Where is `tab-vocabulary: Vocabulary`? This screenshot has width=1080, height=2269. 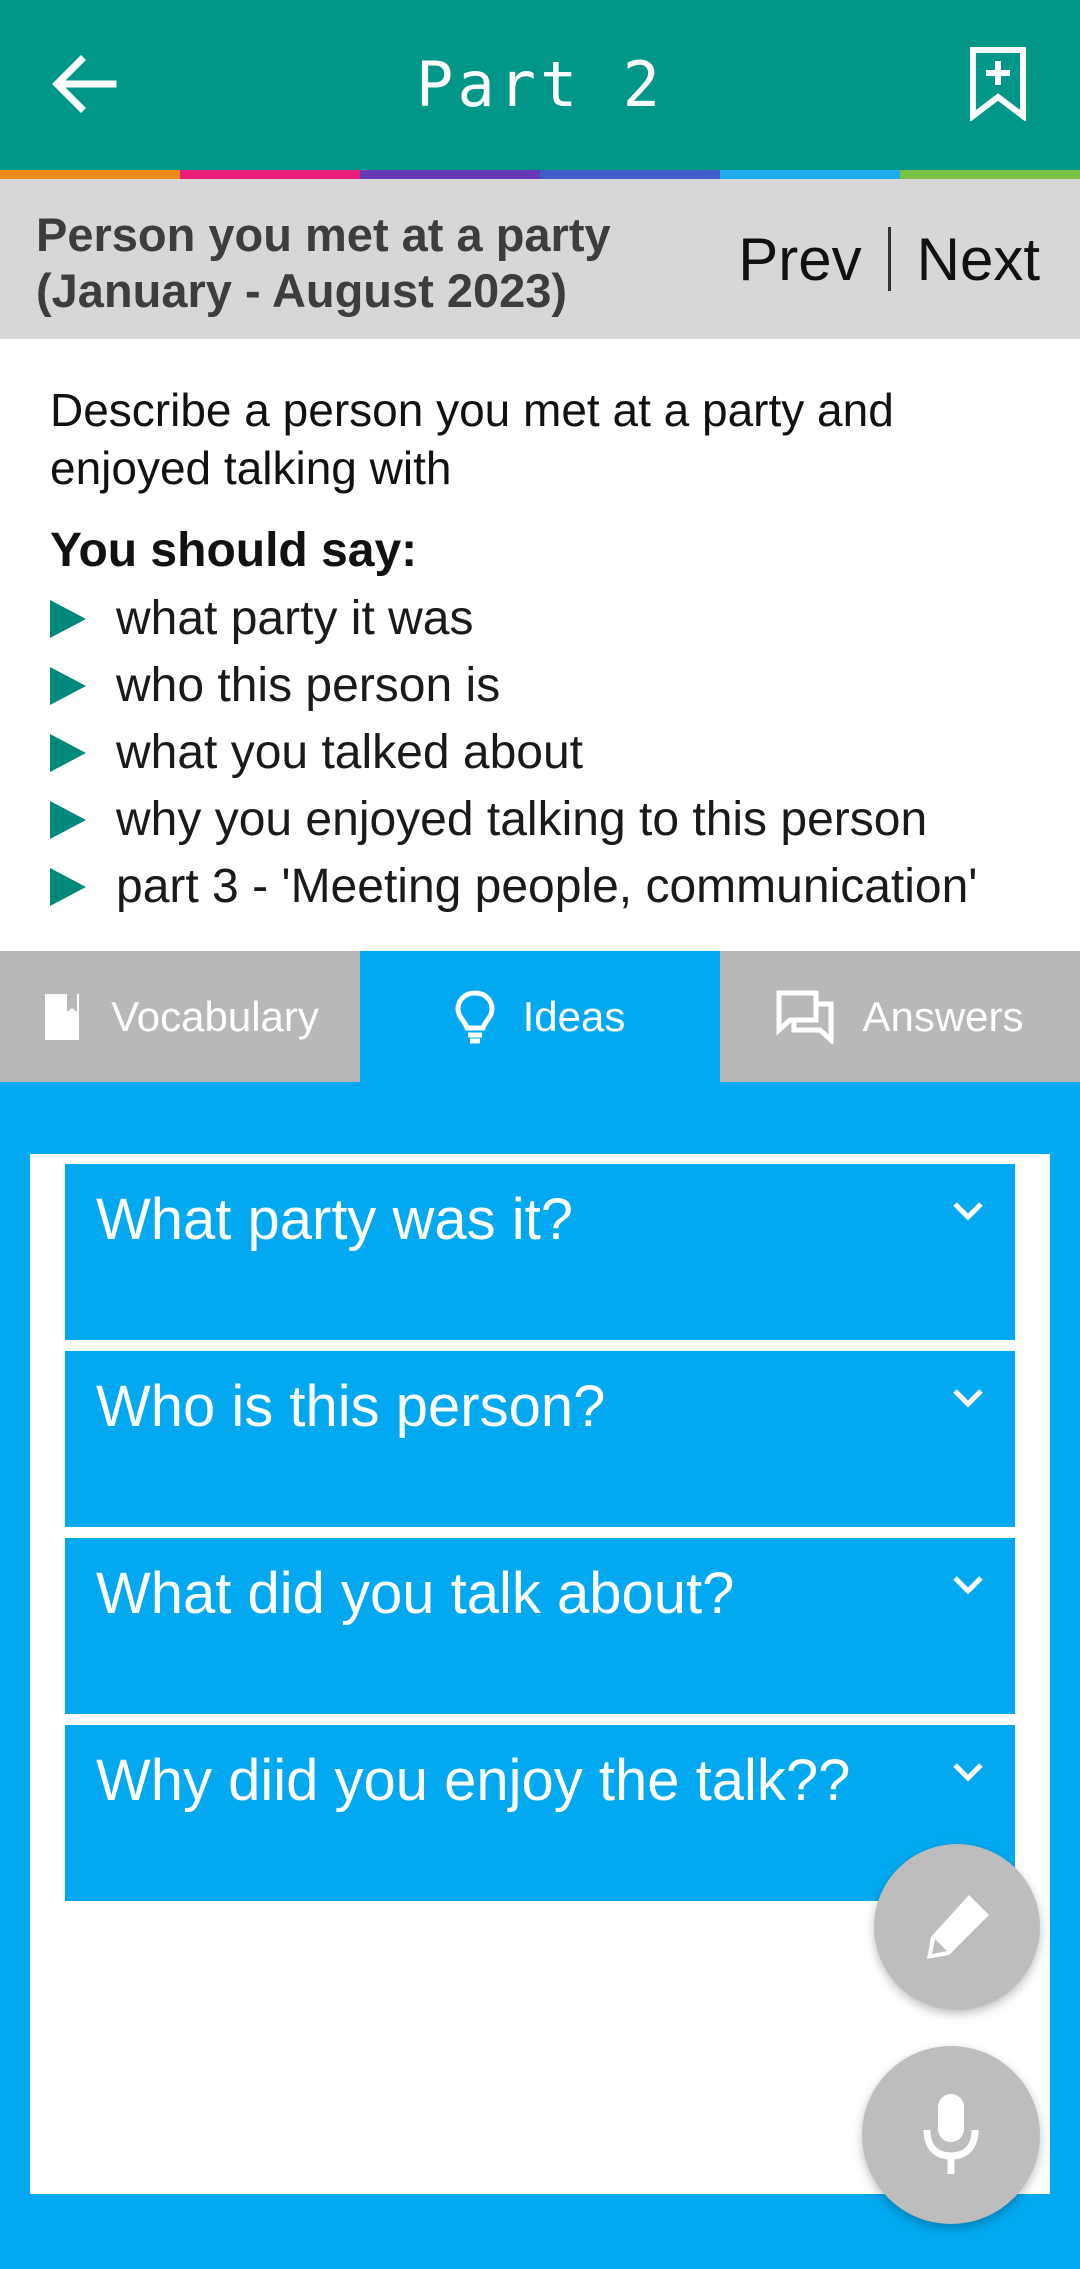 tab-vocabulary: Vocabulary is located at coordinates (180, 1016).